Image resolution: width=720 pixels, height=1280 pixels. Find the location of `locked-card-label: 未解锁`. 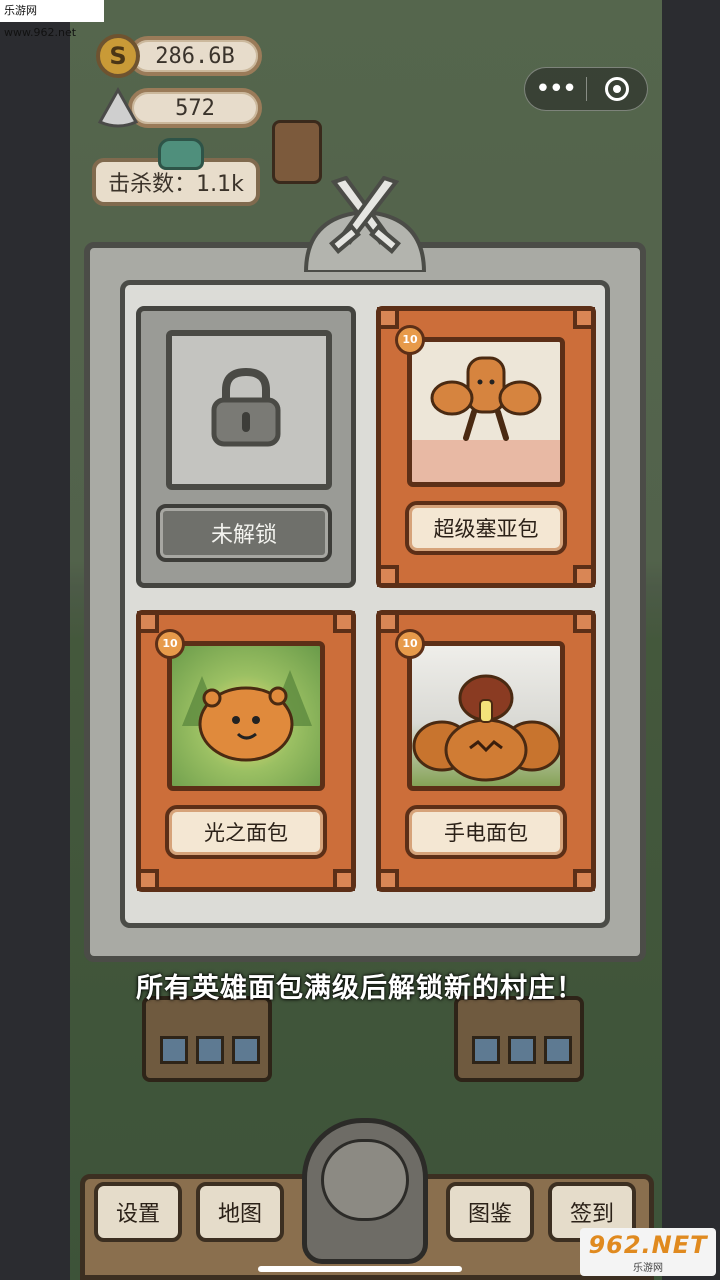

locked-card-label: 未解锁 is located at coordinates (244, 533).